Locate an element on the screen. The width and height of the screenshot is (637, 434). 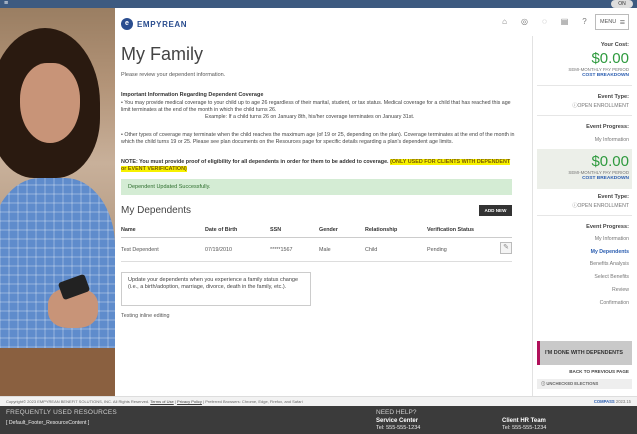
top-toolbar: ⌂ ◎ ◌ ▤ ? MENU ≡ is located at coordinates (566, 23).